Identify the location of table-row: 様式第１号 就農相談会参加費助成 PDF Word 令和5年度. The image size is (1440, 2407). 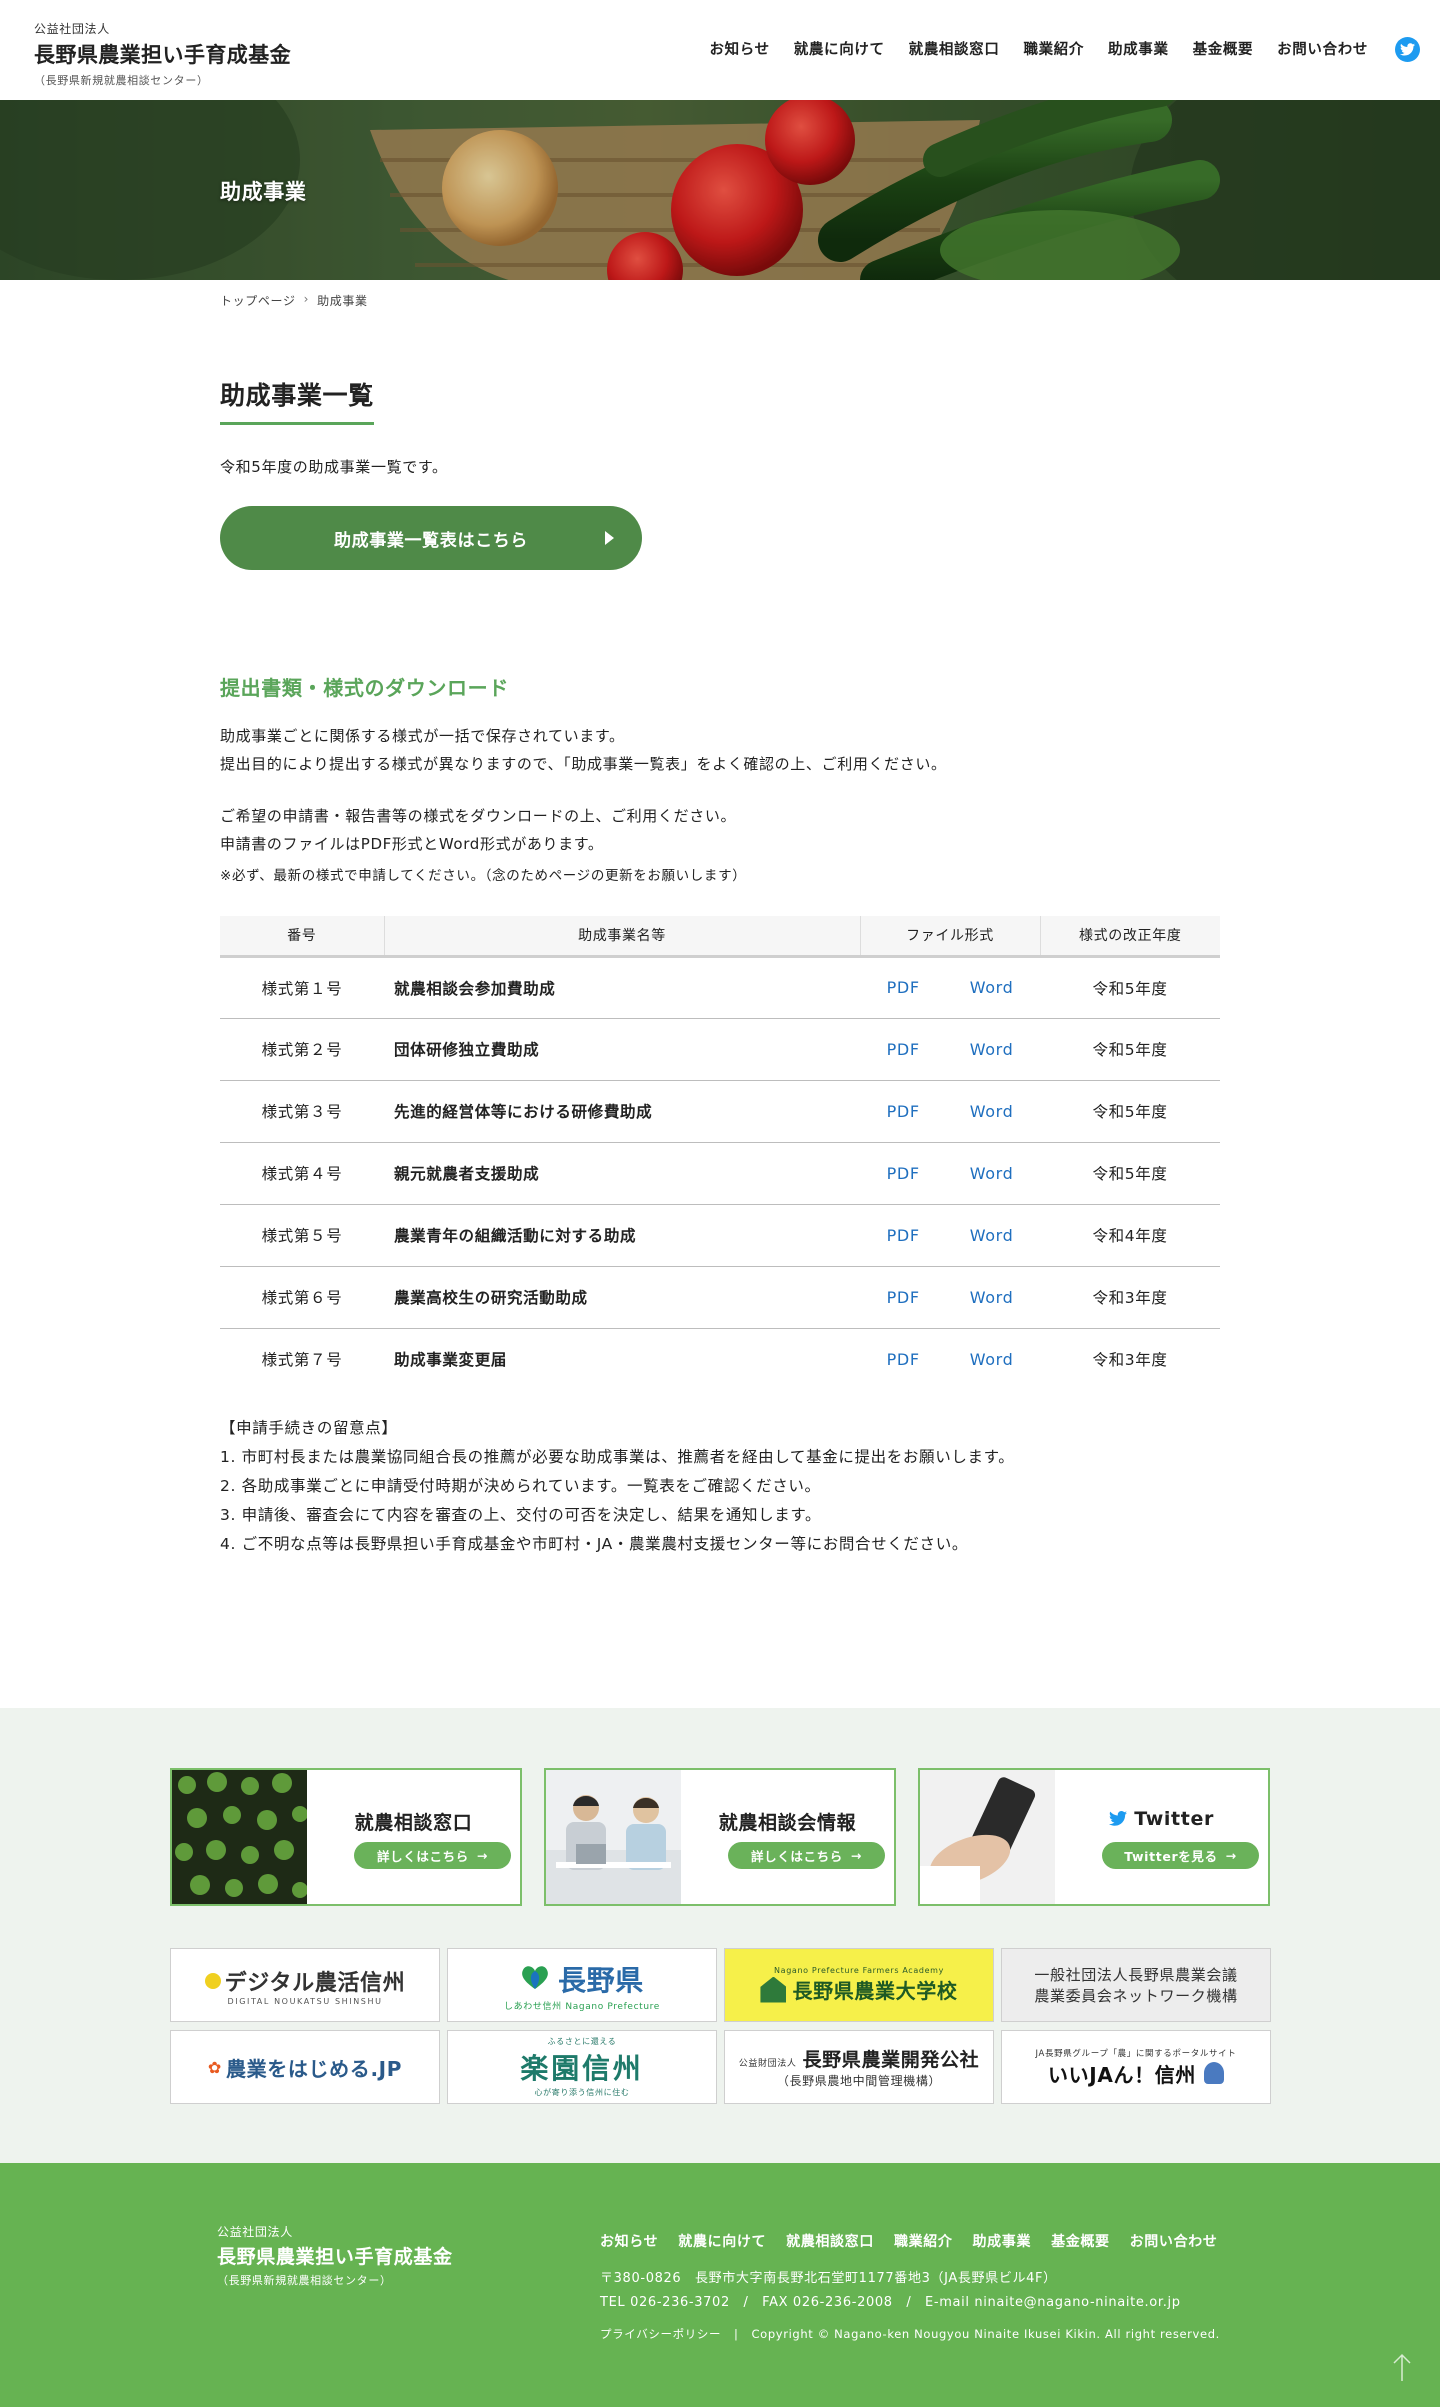
(720, 987).